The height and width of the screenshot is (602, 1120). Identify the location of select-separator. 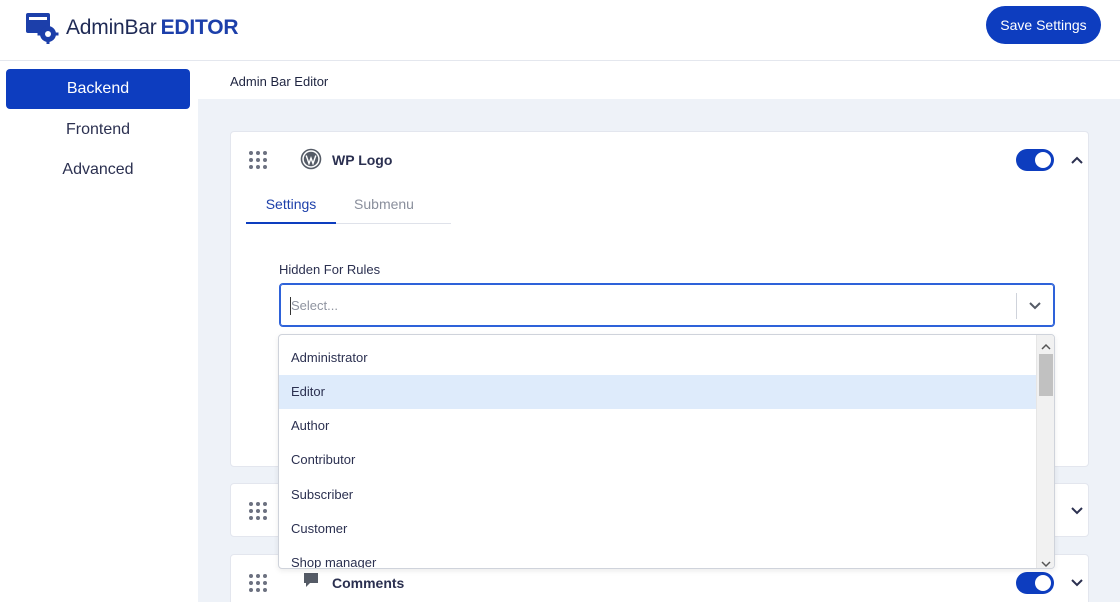
(1016, 306).